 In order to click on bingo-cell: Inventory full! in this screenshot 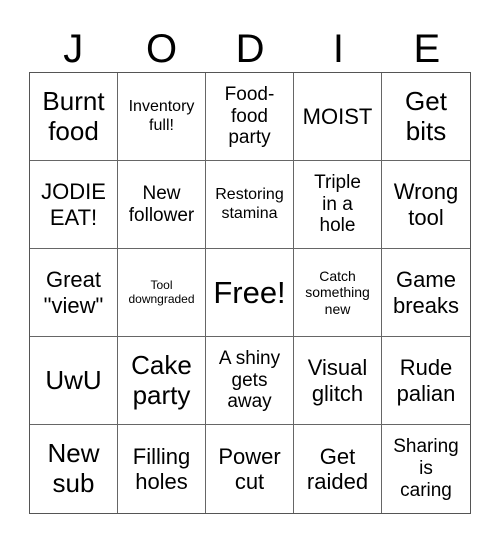, I will do `click(162, 117)`.